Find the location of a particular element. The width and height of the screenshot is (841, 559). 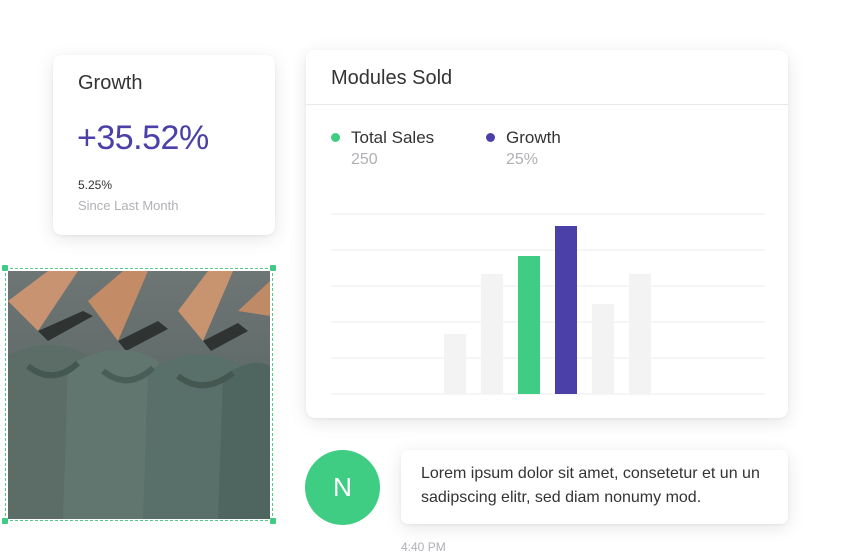

legend-label: Total Sales is located at coordinates (393, 137).